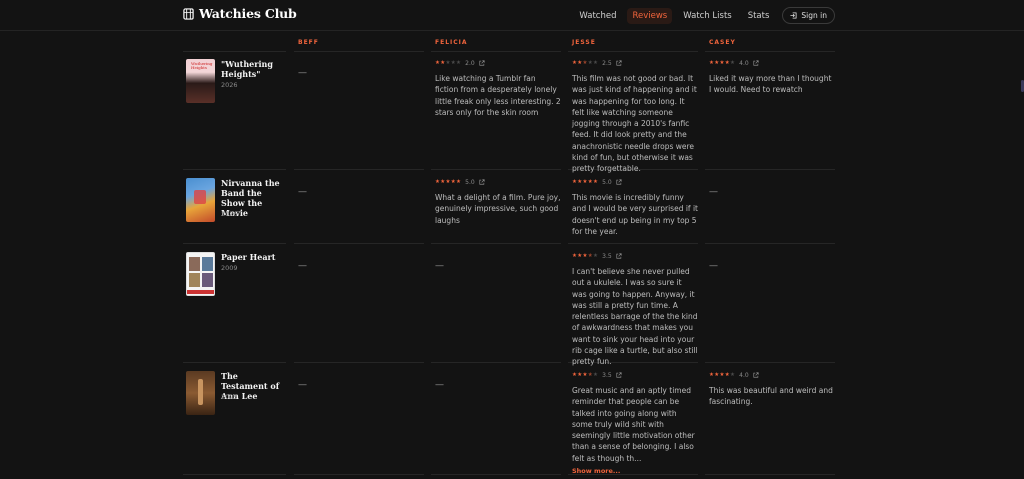  Describe the element at coordinates (722, 42) in the screenshot. I see `column-header-casey: CASEY` at that location.